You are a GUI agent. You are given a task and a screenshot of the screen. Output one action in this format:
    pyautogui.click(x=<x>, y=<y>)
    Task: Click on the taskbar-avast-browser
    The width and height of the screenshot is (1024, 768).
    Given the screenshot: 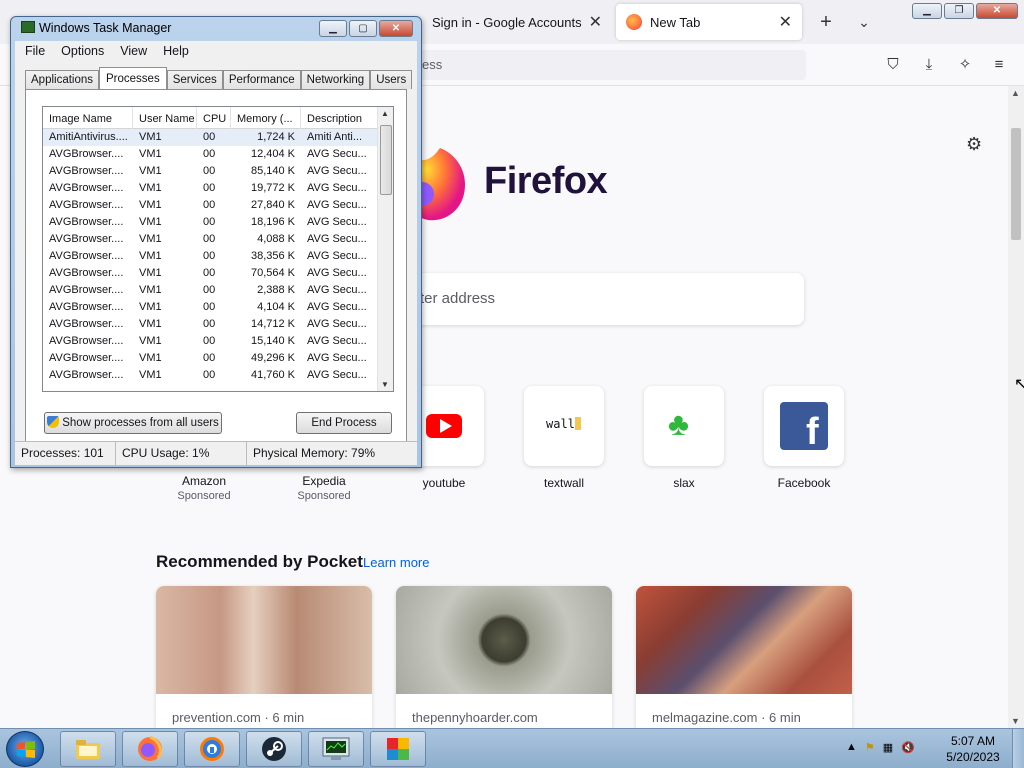 What is the action you would take?
    pyautogui.click(x=212, y=749)
    